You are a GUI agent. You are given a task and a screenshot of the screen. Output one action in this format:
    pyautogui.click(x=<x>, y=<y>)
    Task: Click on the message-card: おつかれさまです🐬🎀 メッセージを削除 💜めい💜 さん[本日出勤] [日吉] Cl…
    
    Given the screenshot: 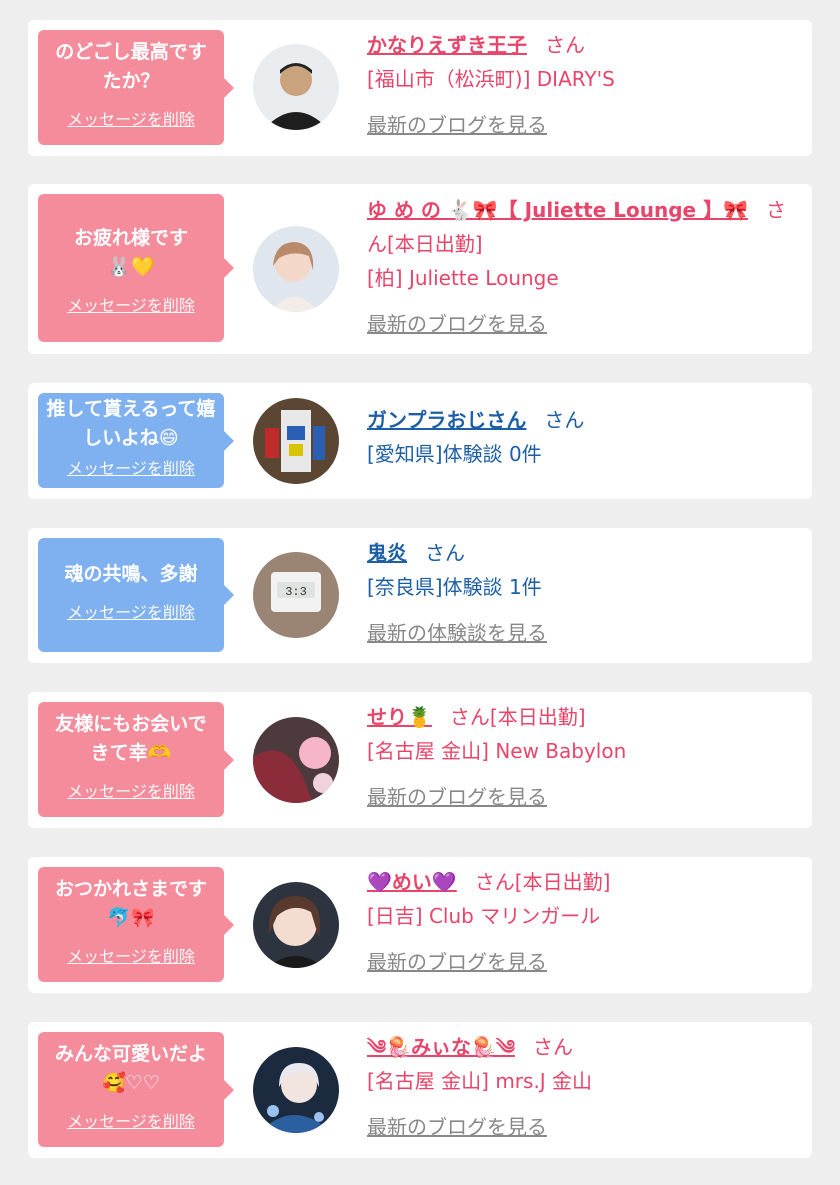 What is the action you would take?
    pyautogui.click(x=420, y=925)
    